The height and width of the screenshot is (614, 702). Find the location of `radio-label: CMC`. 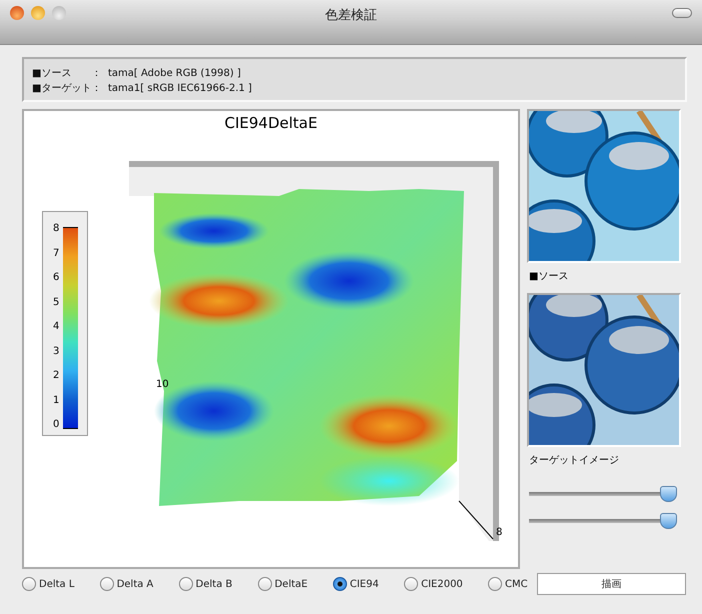

radio-label: CMC is located at coordinates (516, 584).